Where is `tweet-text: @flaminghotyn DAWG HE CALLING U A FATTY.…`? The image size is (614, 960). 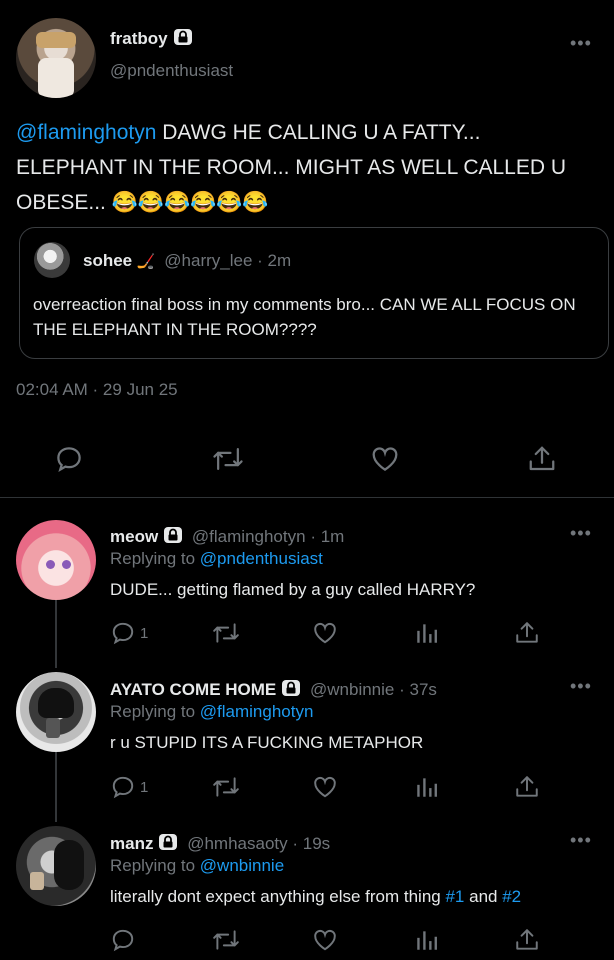
tweet-text: @flaminghotyn DAWG HE CALLING U A FATTY.… is located at coordinates (301, 167).